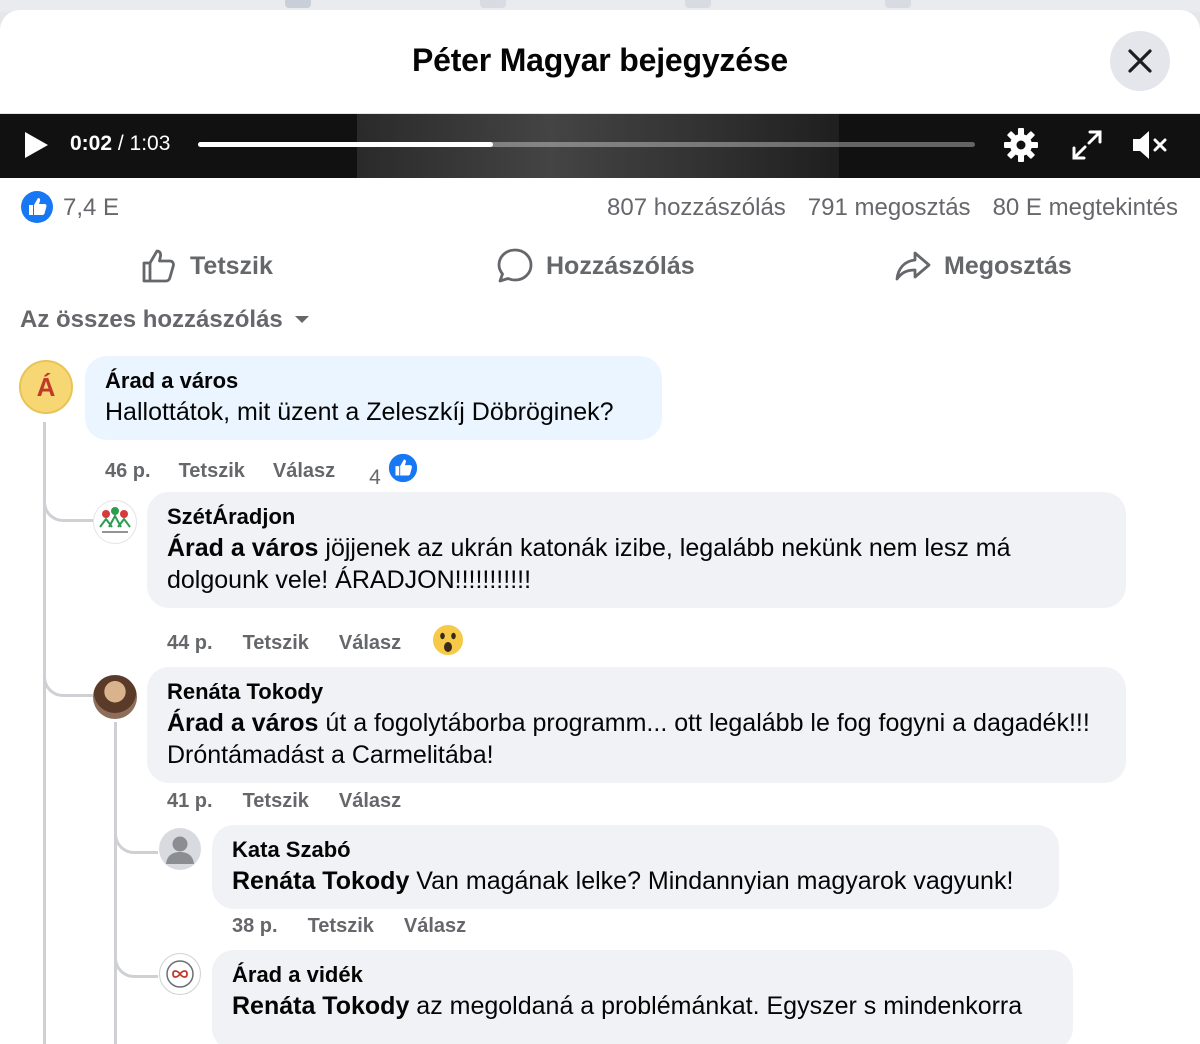  I want to click on close-button, so click(1140, 61).